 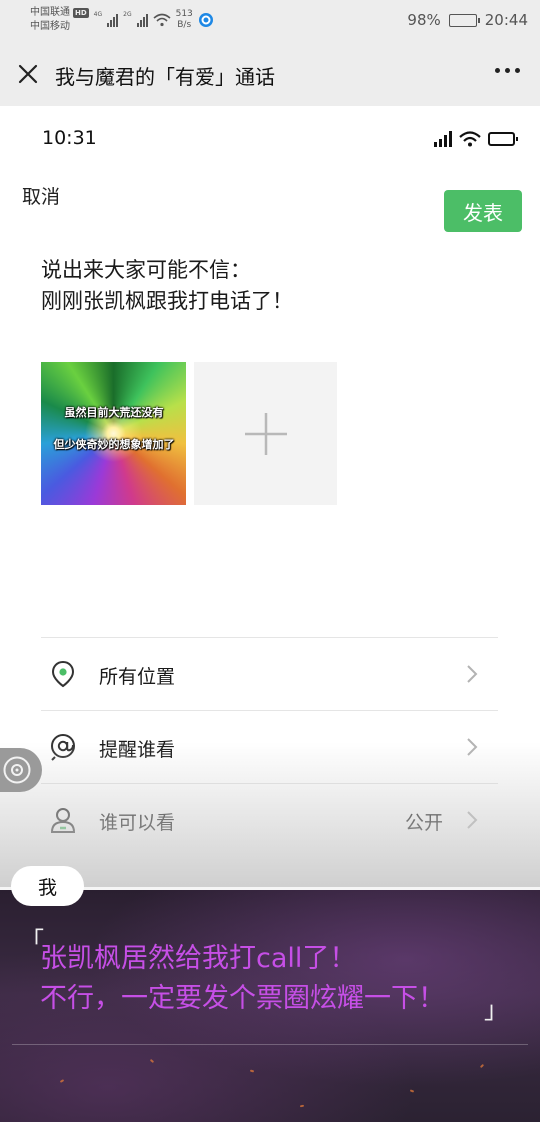 I want to click on system-status-bar: 中国联通 HD 中国移动 4G 2G 513 B/s 98% 20:44, so click(x=270, y=21).